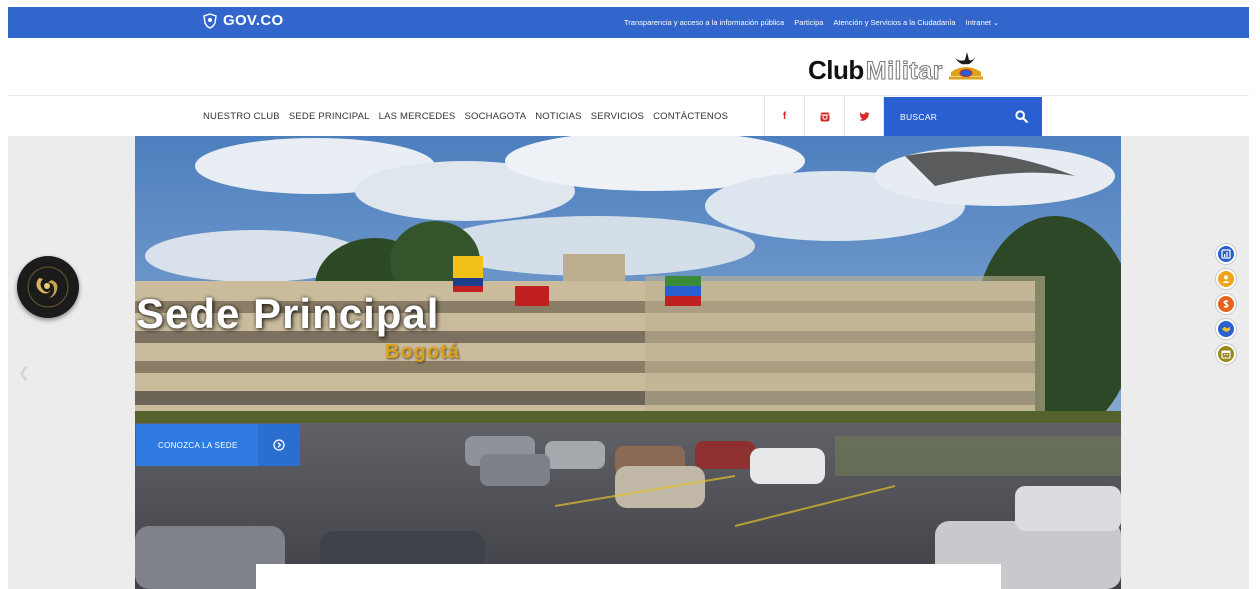  Describe the element at coordinates (417, 116) in the screenshot. I see `nav-item-las-mercedes: LAS MERCEDES` at that location.